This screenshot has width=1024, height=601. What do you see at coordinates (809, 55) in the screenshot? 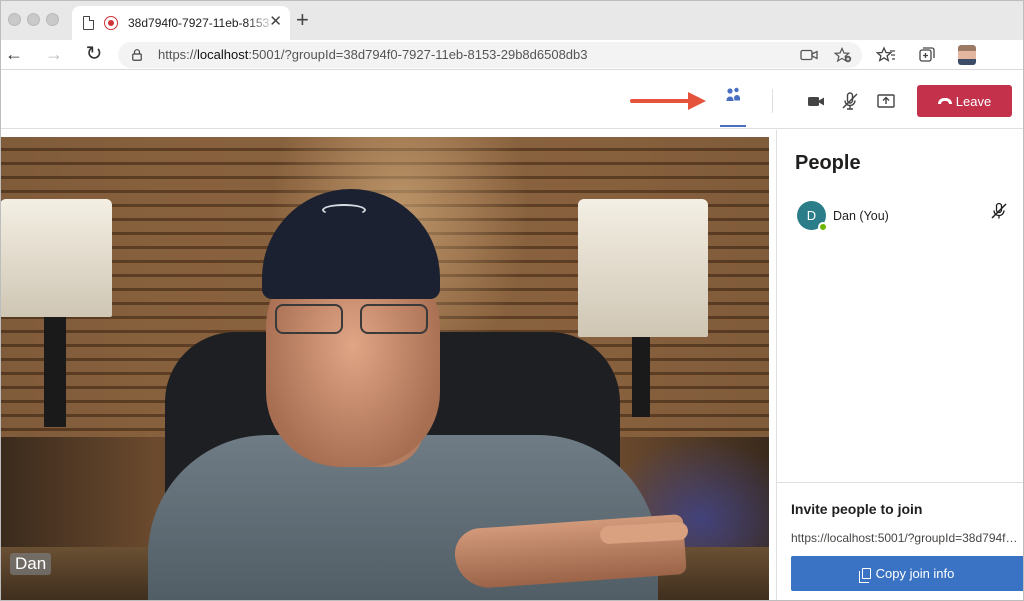
I see `camera-in-use-icon` at bounding box center [809, 55].